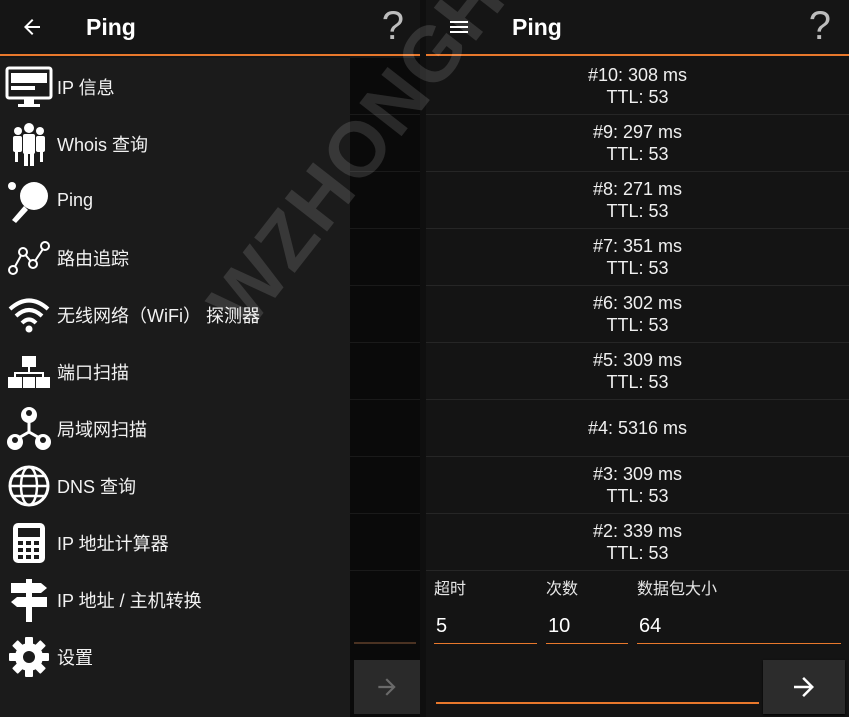 This screenshot has width=849, height=717. I want to click on count-field: 次数 10, so click(587, 607).